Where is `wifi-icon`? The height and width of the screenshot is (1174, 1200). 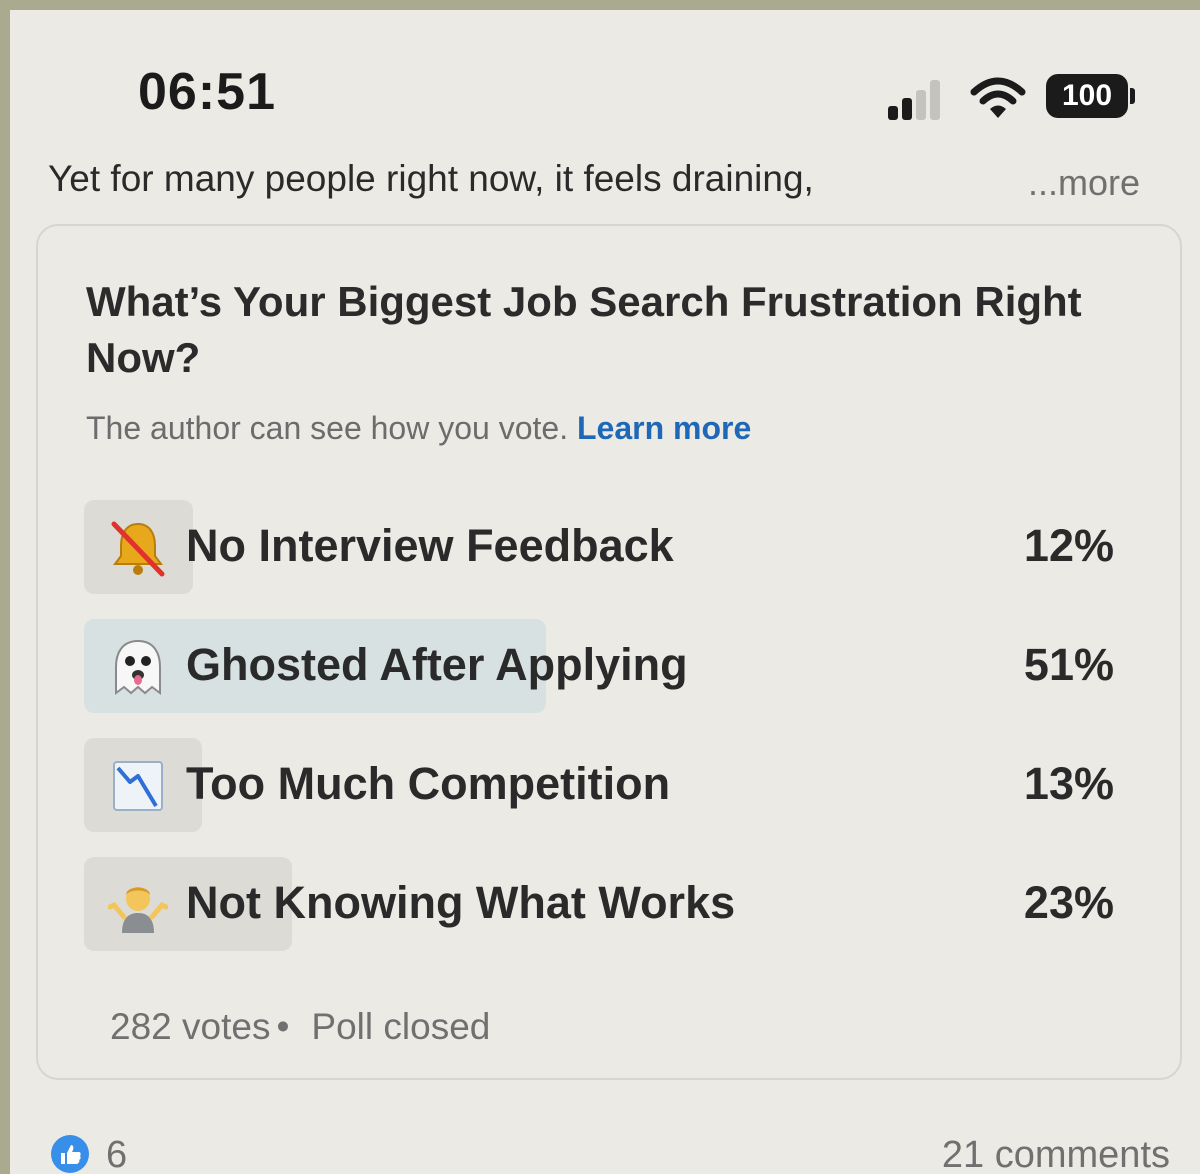
wifi-icon is located at coordinates (998, 97).